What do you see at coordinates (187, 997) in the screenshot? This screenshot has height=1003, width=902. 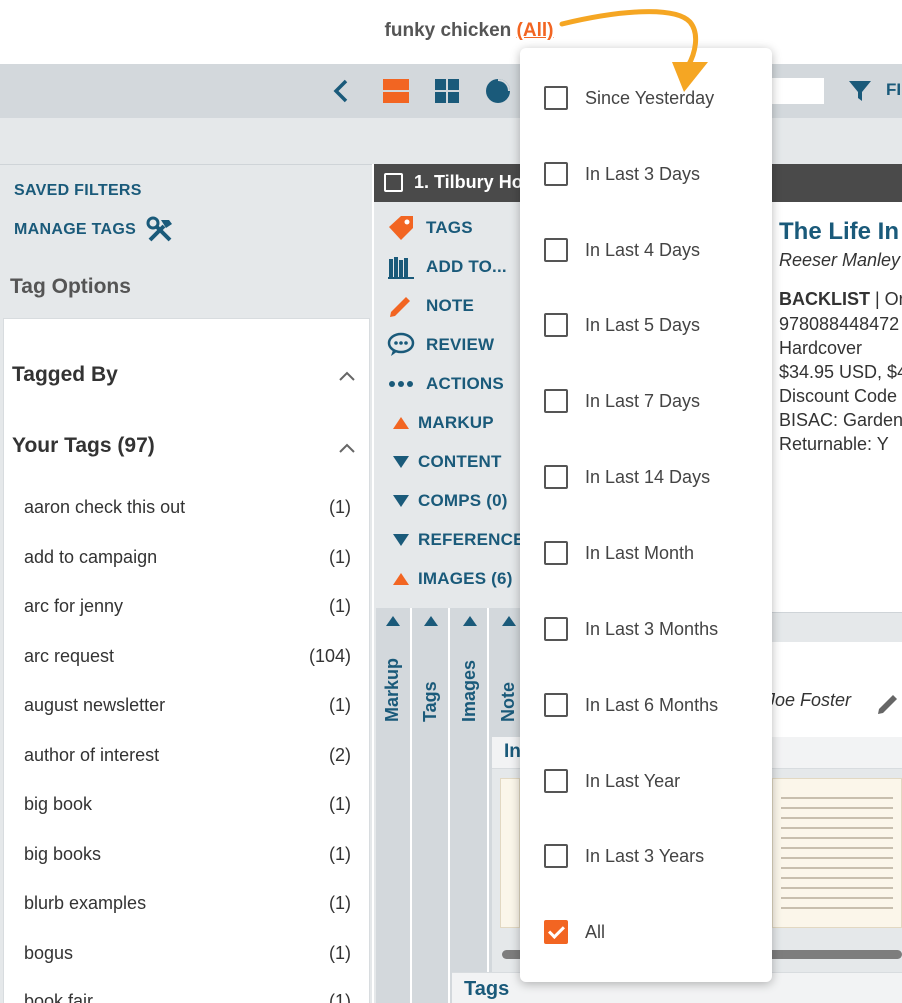 I see `tag-list-item: book fair (1)` at bounding box center [187, 997].